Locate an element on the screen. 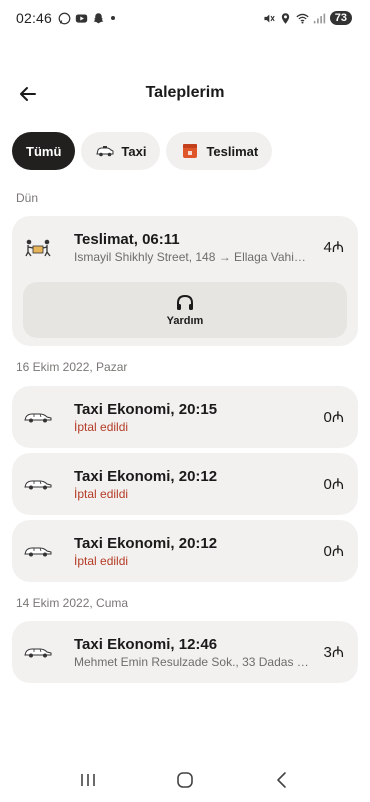 The height and width of the screenshot is (802, 370). location-icon is located at coordinates (285, 18).